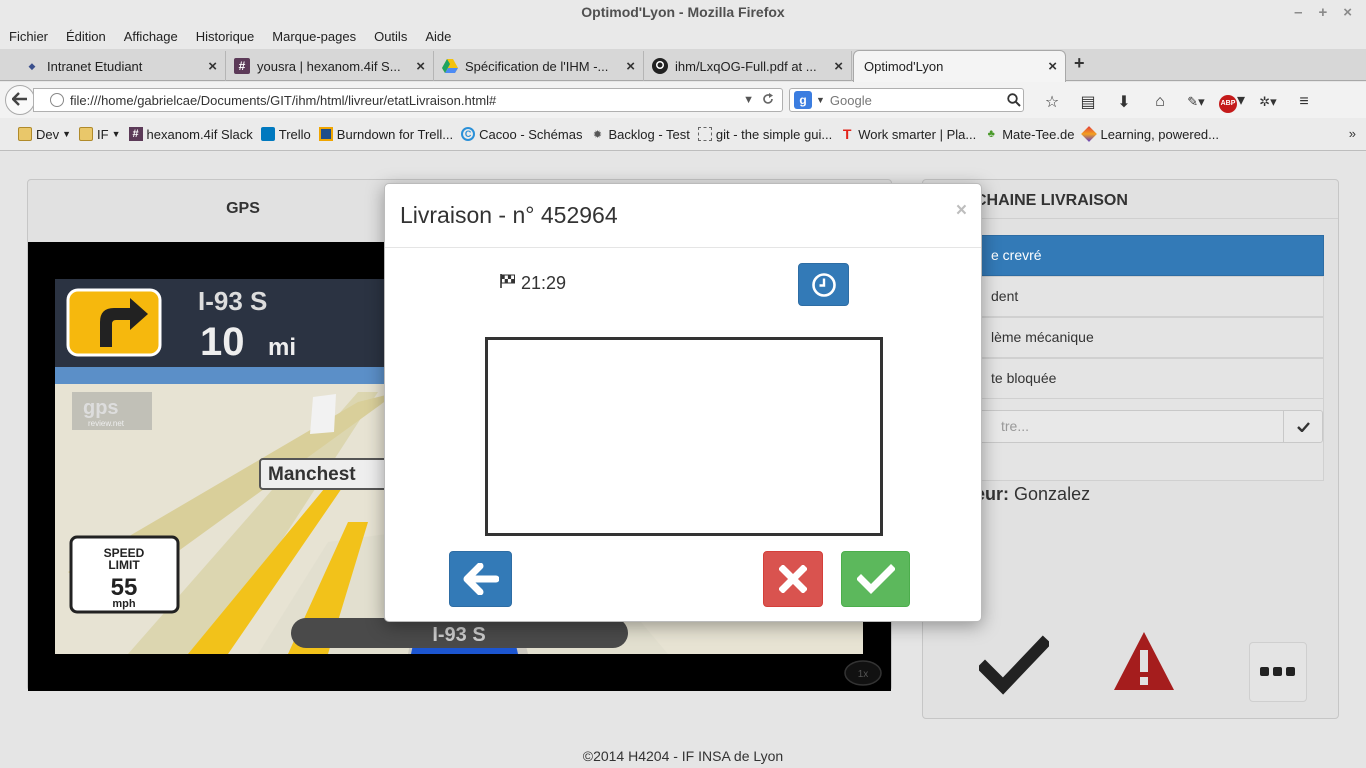 The width and height of the screenshot is (1366, 768). What do you see at coordinates (438, 37) in the screenshot?
I see `menu-item-aide: Aide` at bounding box center [438, 37].